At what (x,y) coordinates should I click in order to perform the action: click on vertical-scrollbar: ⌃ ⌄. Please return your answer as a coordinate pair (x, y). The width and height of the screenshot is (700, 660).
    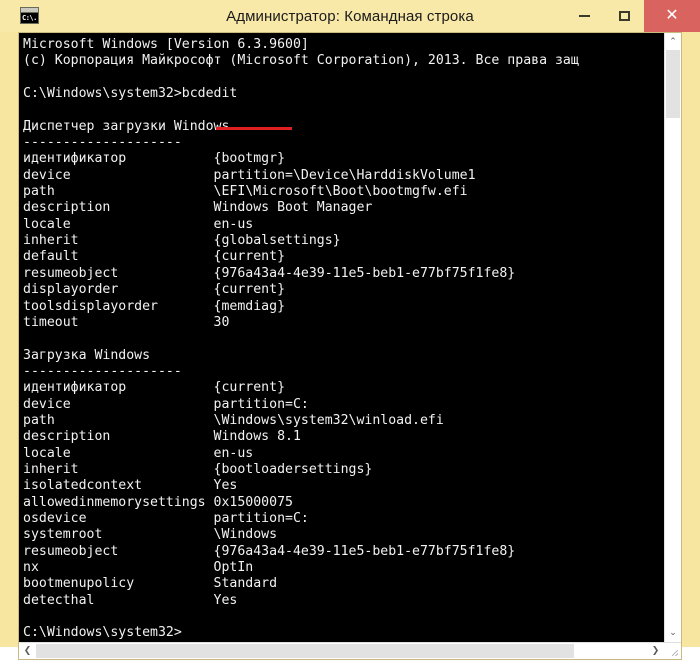
    Looking at the image, I should click on (672, 337).